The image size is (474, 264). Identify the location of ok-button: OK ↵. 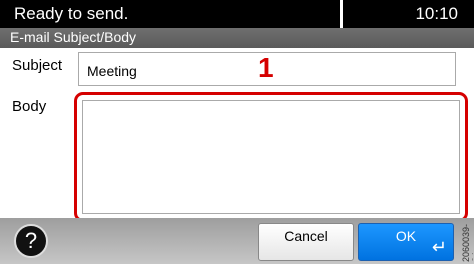
(406, 242).